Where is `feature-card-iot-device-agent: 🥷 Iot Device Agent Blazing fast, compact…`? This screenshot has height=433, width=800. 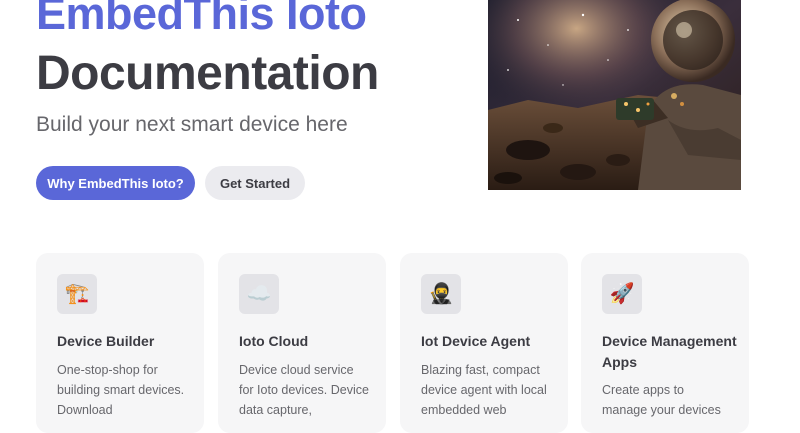 feature-card-iot-device-agent: 🥷 Iot Device Agent Blazing fast, compact… is located at coordinates (484, 343).